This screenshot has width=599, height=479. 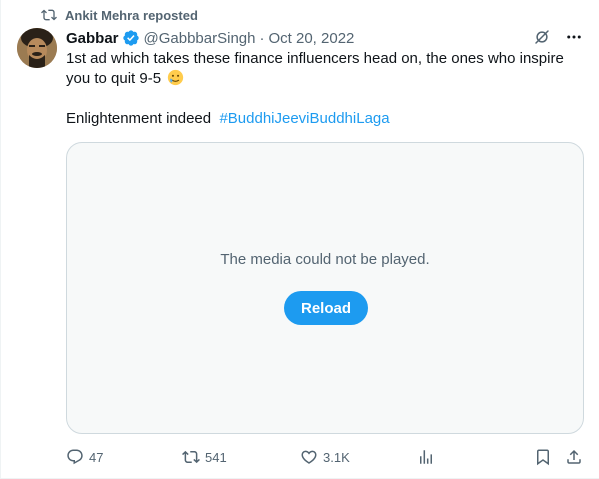 I want to click on reply-count: 47, so click(x=96, y=457).